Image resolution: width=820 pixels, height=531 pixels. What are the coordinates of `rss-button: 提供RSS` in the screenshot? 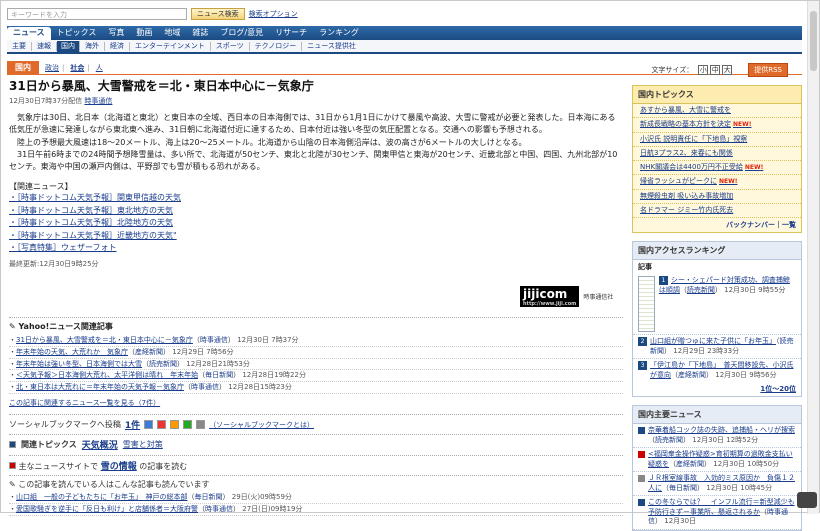 It's located at (768, 70).